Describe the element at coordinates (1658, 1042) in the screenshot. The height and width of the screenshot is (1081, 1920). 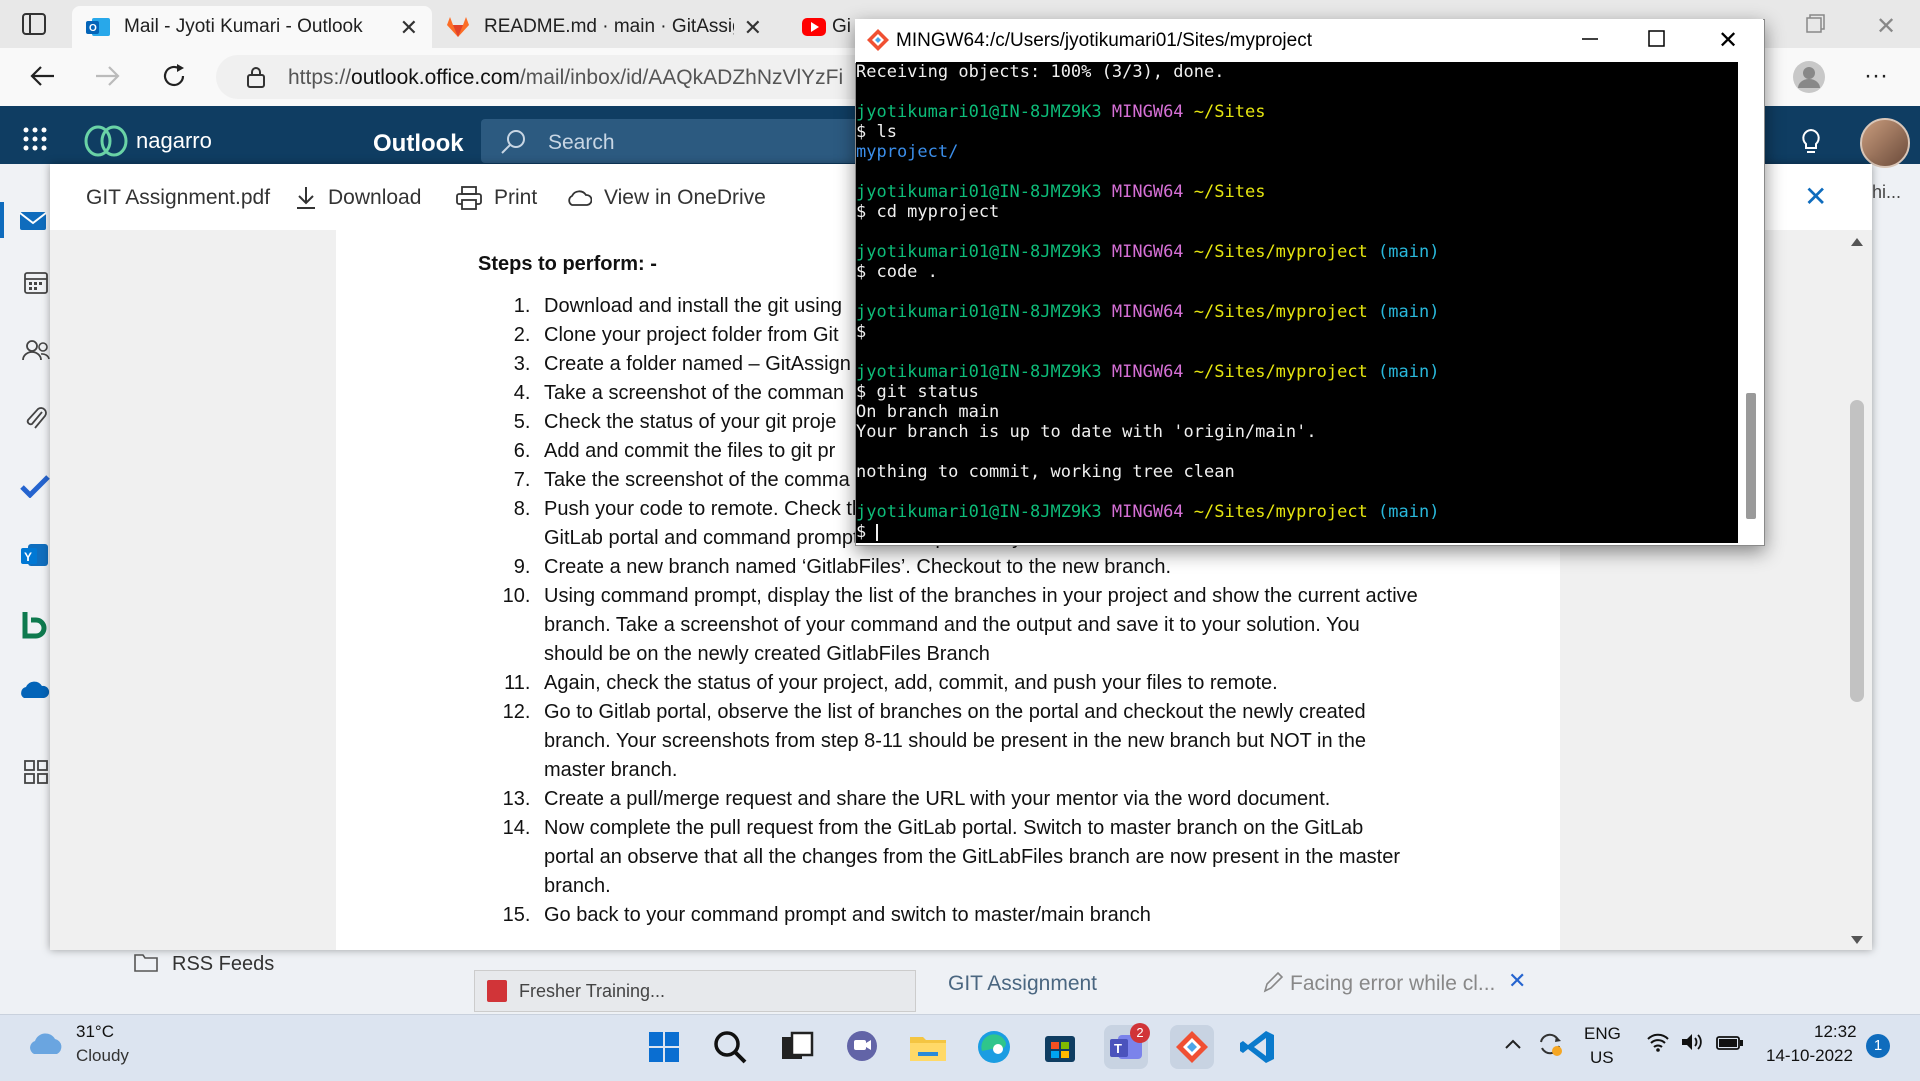
I see `wifi-icon` at that location.